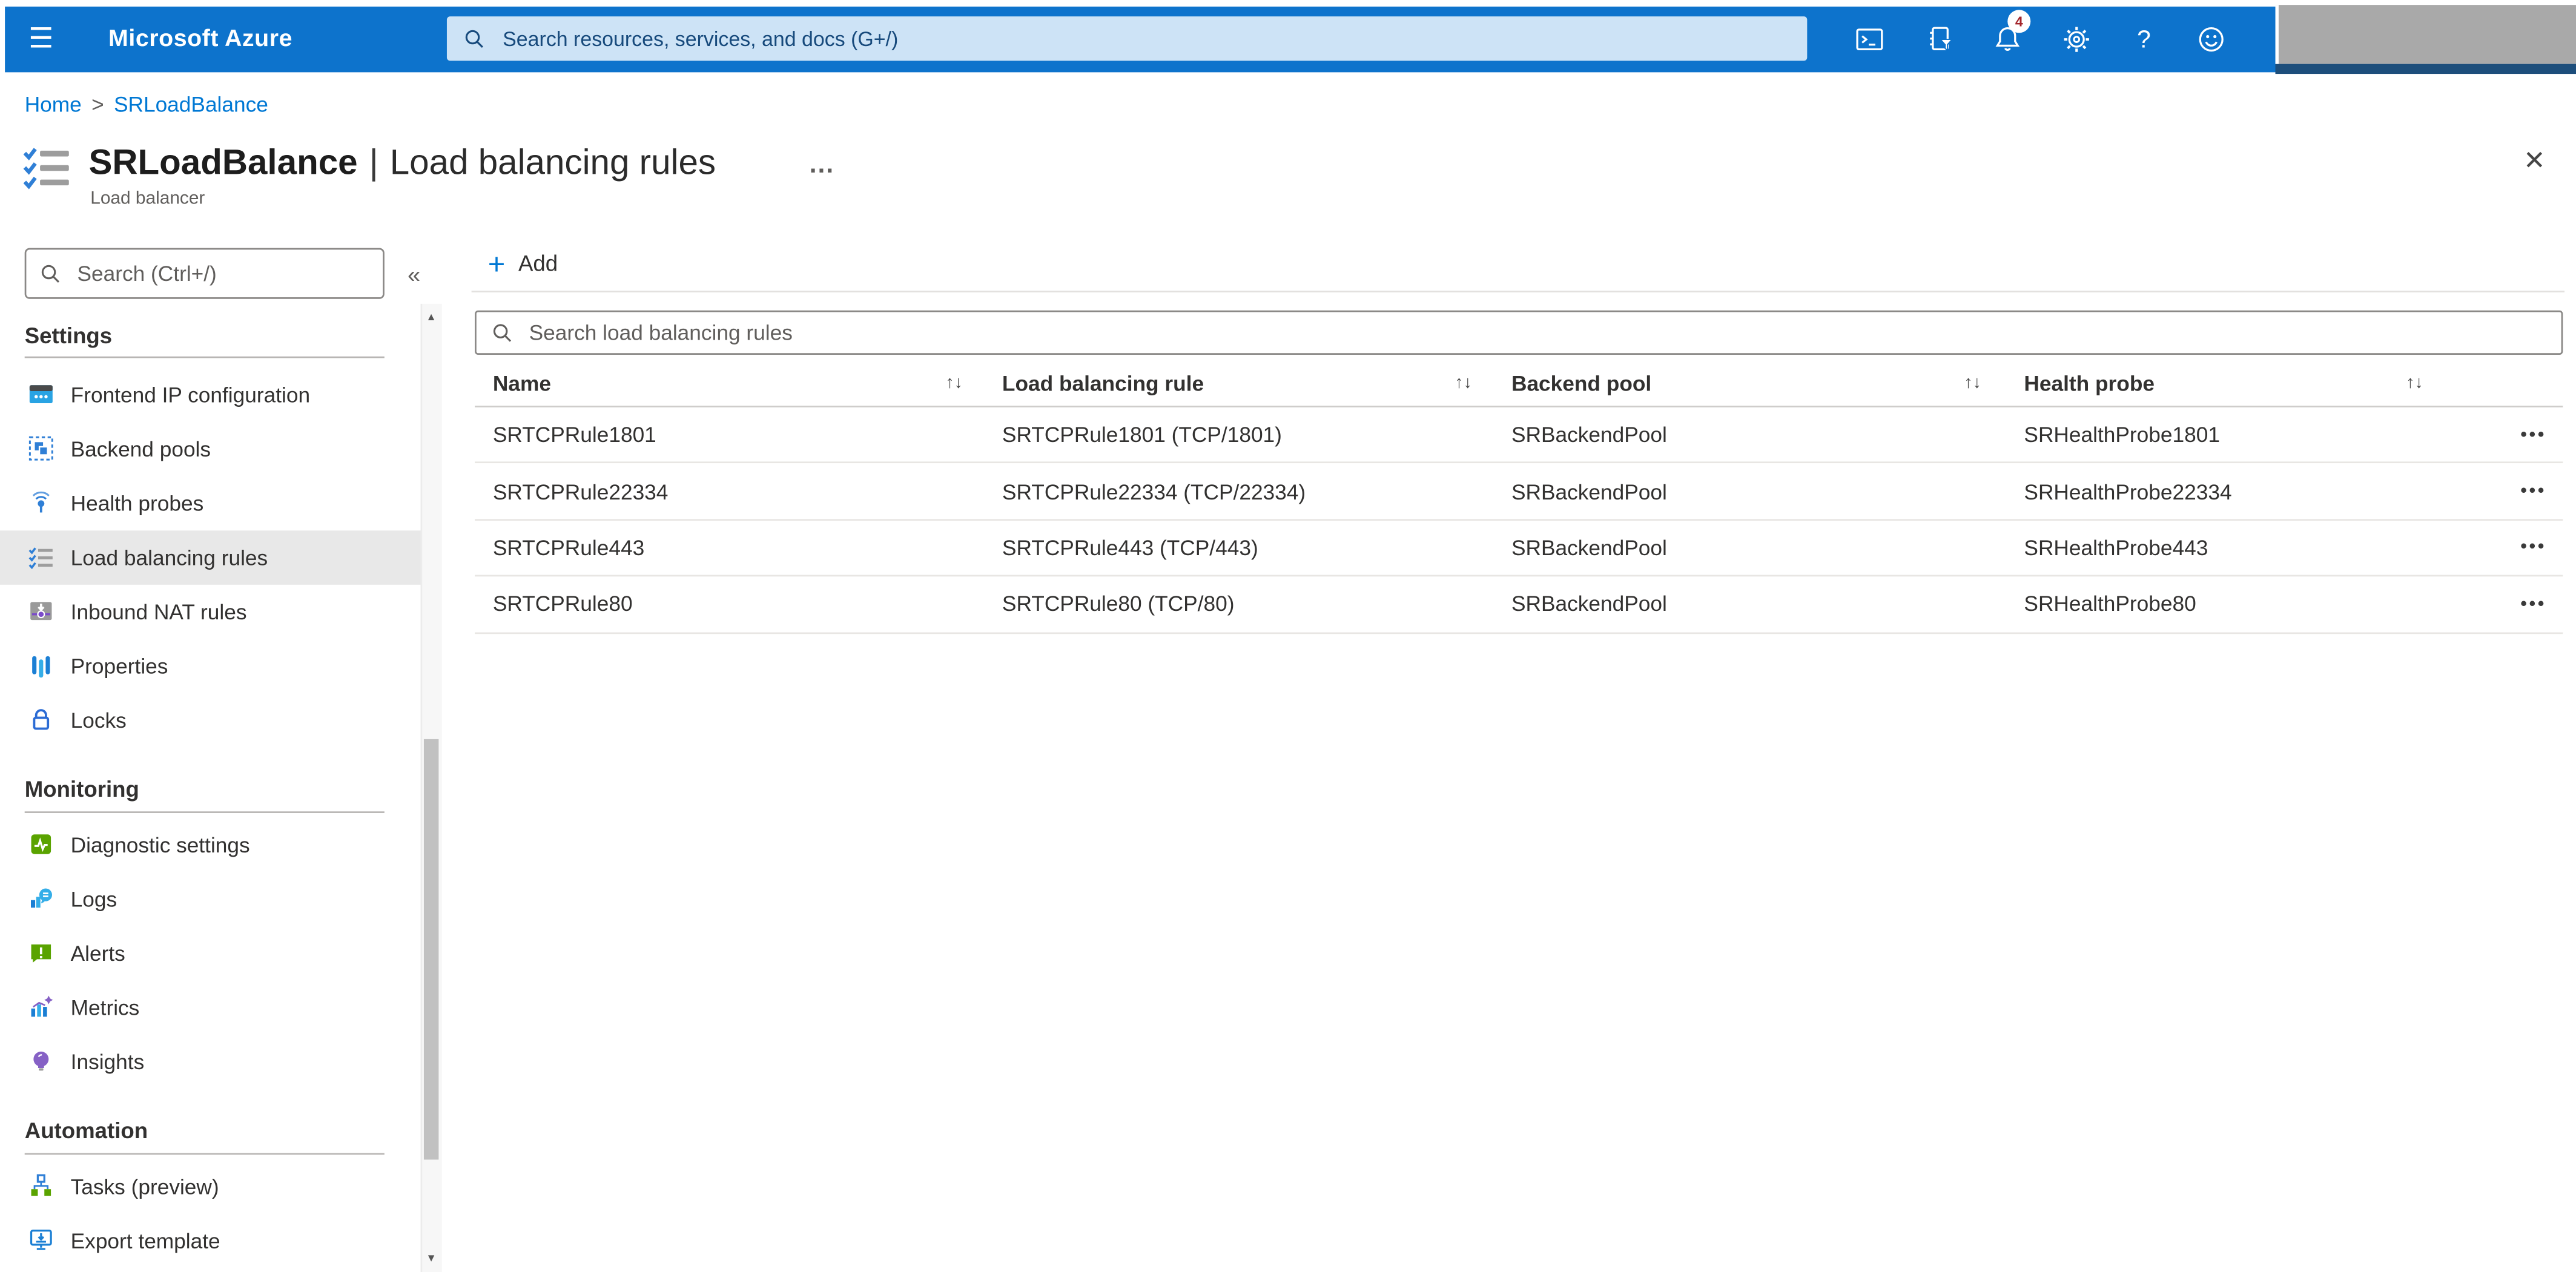  I want to click on scroll-down-icon: ▼, so click(431, 1259).